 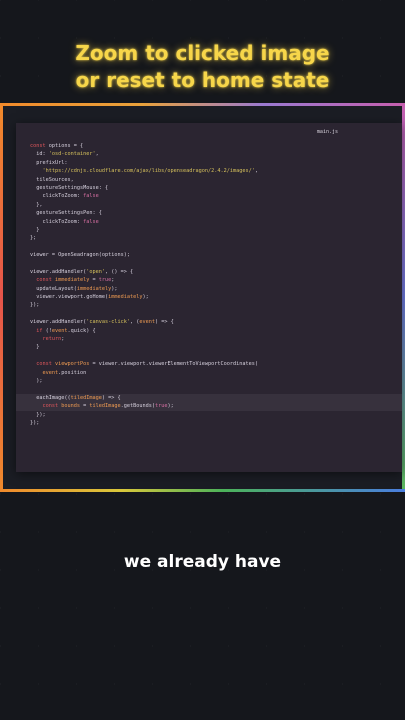 I want to click on code-line: viewer.viewport.goHome(immediately);, so click(x=216, y=297).